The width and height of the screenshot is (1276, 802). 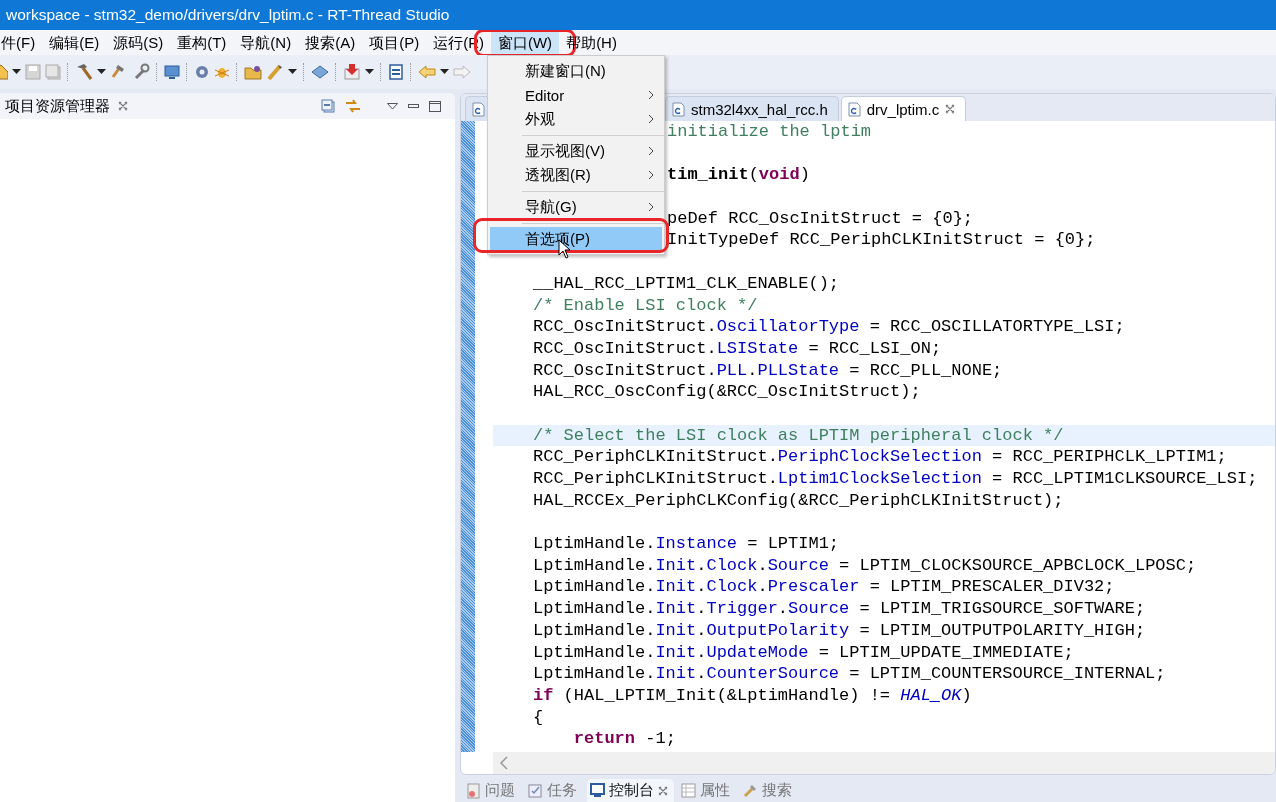 I want to click on download-icon, so click(x=352, y=72).